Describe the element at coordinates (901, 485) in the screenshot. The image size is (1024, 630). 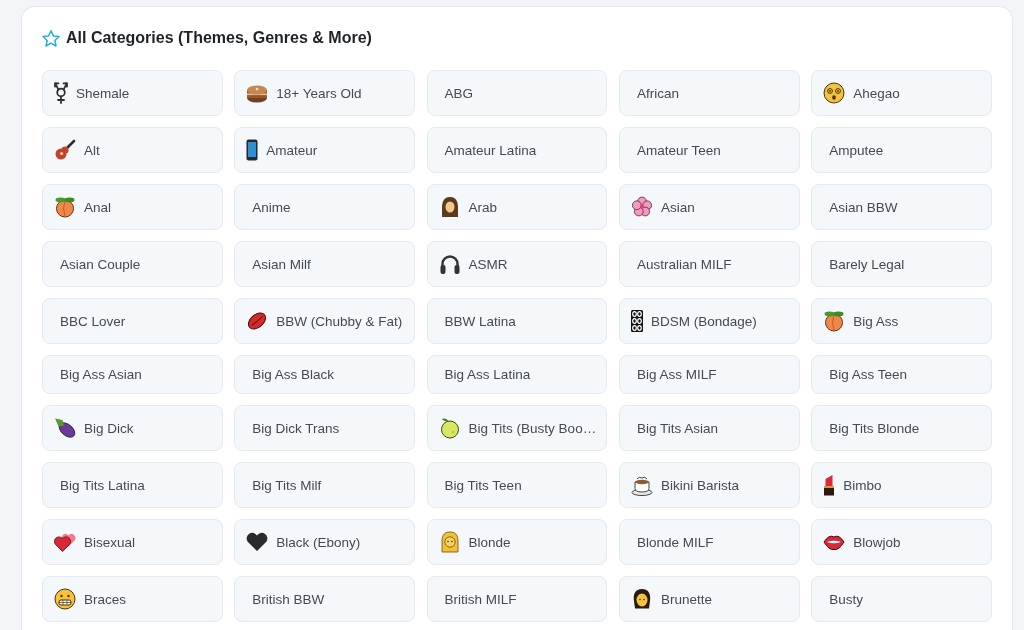
I see `category-button: Bimbo` at that location.